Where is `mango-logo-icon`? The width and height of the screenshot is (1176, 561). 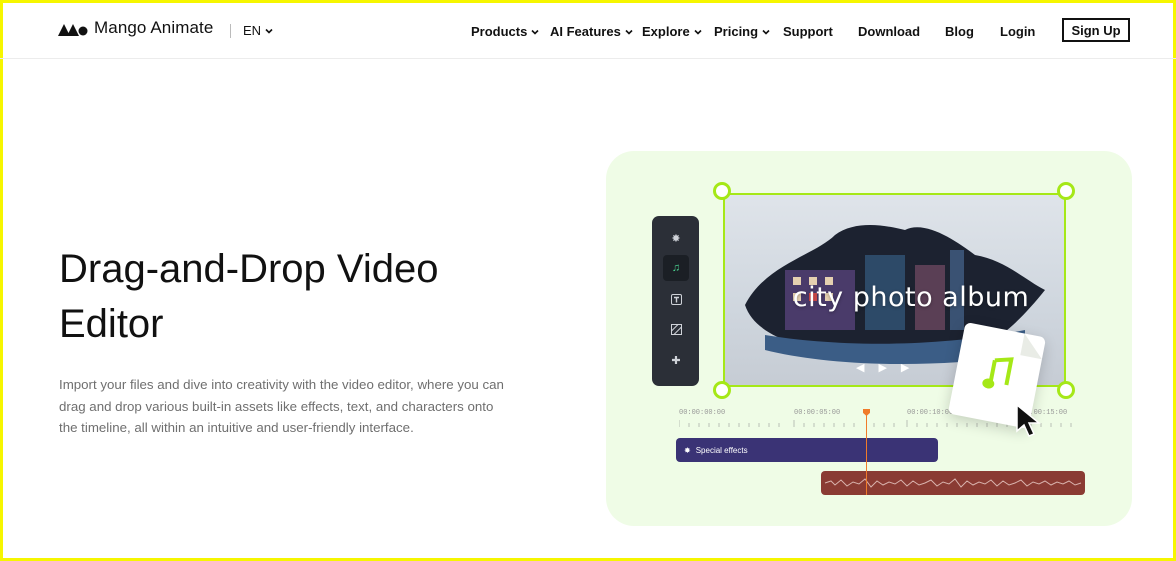 mango-logo-icon is located at coordinates (73, 30).